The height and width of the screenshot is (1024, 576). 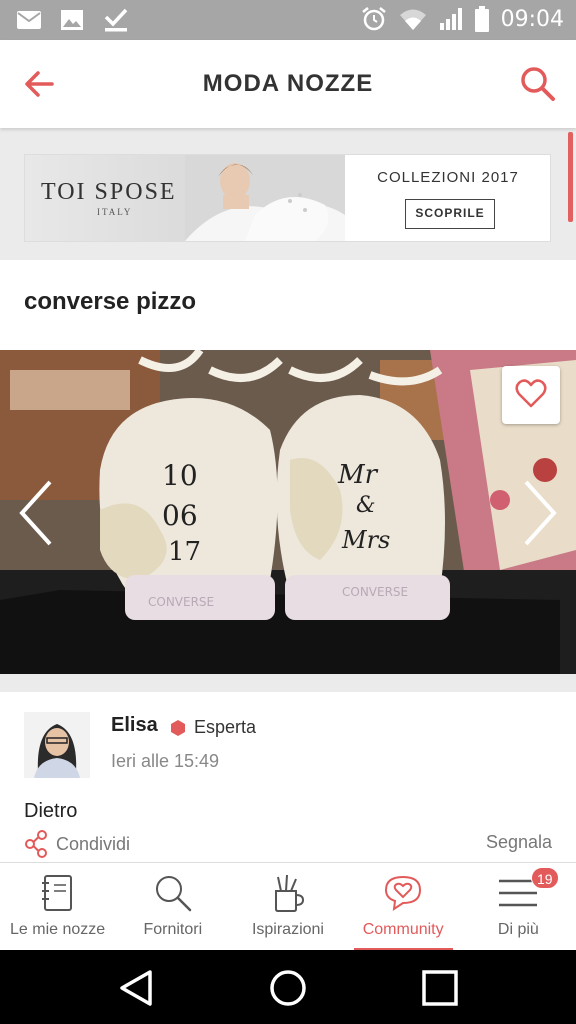 What do you see at coordinates (570, 177) in the screenshot?
I see `scrollbar` at bounding box center [570, 177].